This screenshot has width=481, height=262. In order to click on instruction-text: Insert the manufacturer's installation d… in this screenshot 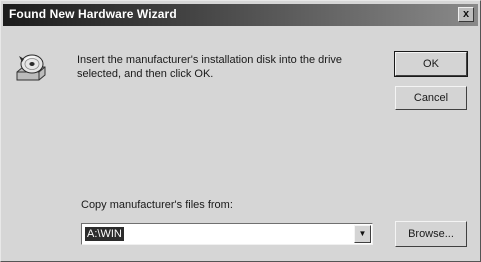, I will do `click(210, 67)`.